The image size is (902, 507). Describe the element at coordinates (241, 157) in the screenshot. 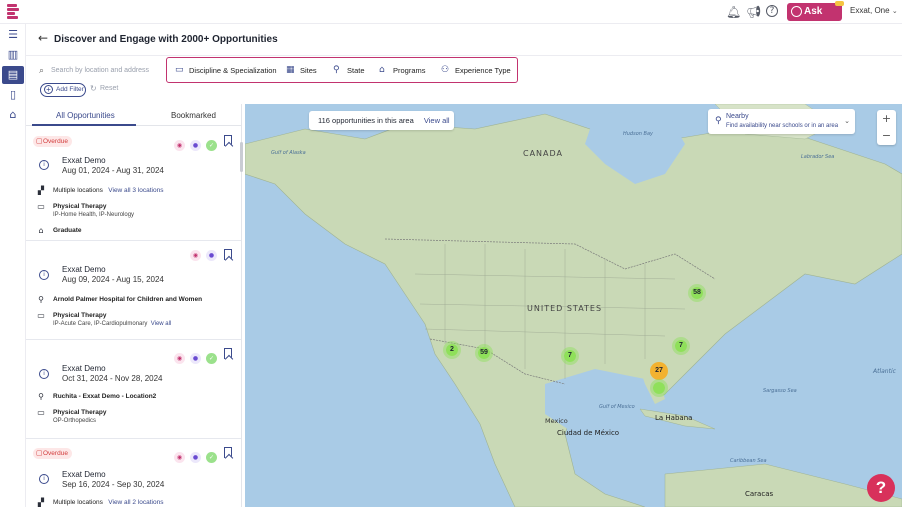

I see `list-scrollbar` at that location.